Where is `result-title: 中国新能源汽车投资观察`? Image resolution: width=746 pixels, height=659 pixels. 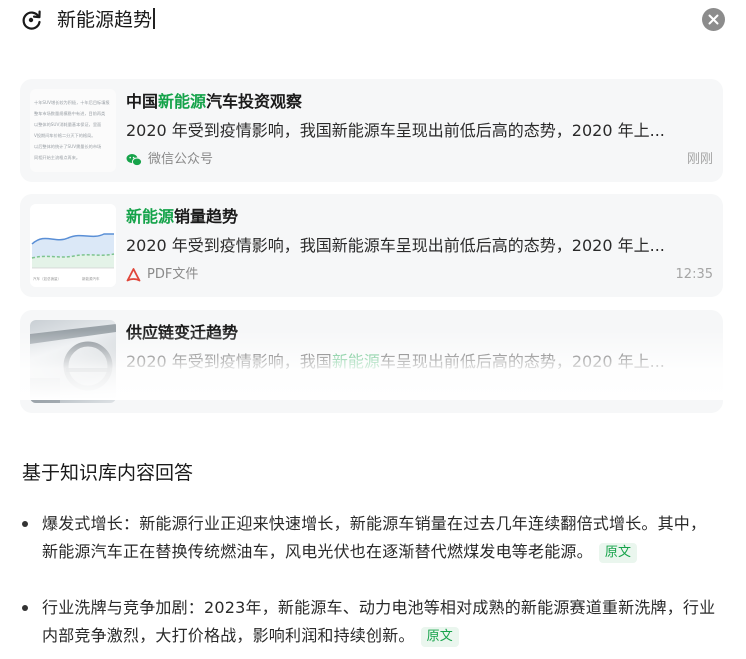 result-title: 中国新能源汽车投资观察 is located at coordinates (214, 102).